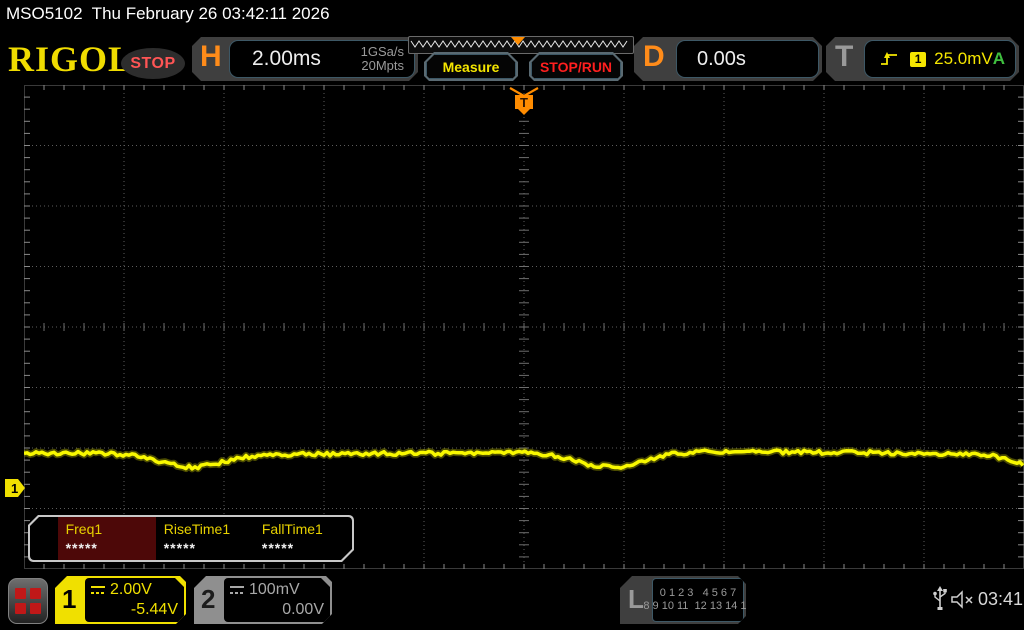 The image size is (1024, 630). I want to click on acquisition-state-label: STOP, so click(153, 63).